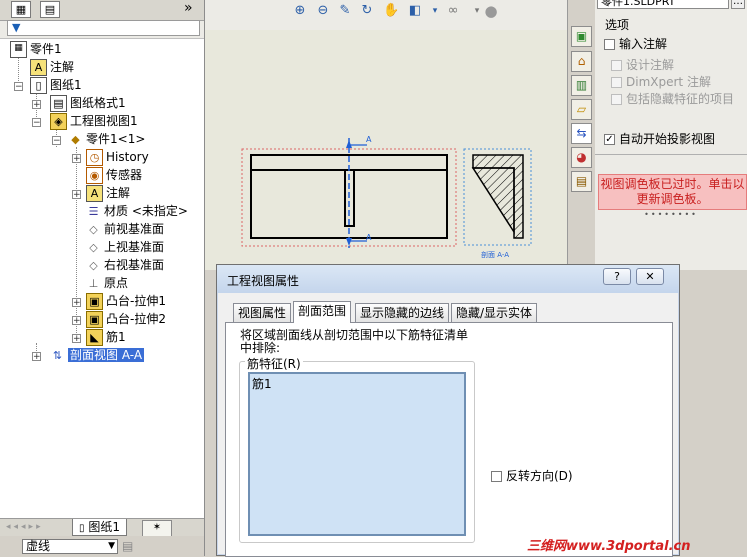 The image size is (747, 557). Describe the element at coordinates (263, 281) in the screenshot. I see `dialog-title: 工程视图属性` at that location.